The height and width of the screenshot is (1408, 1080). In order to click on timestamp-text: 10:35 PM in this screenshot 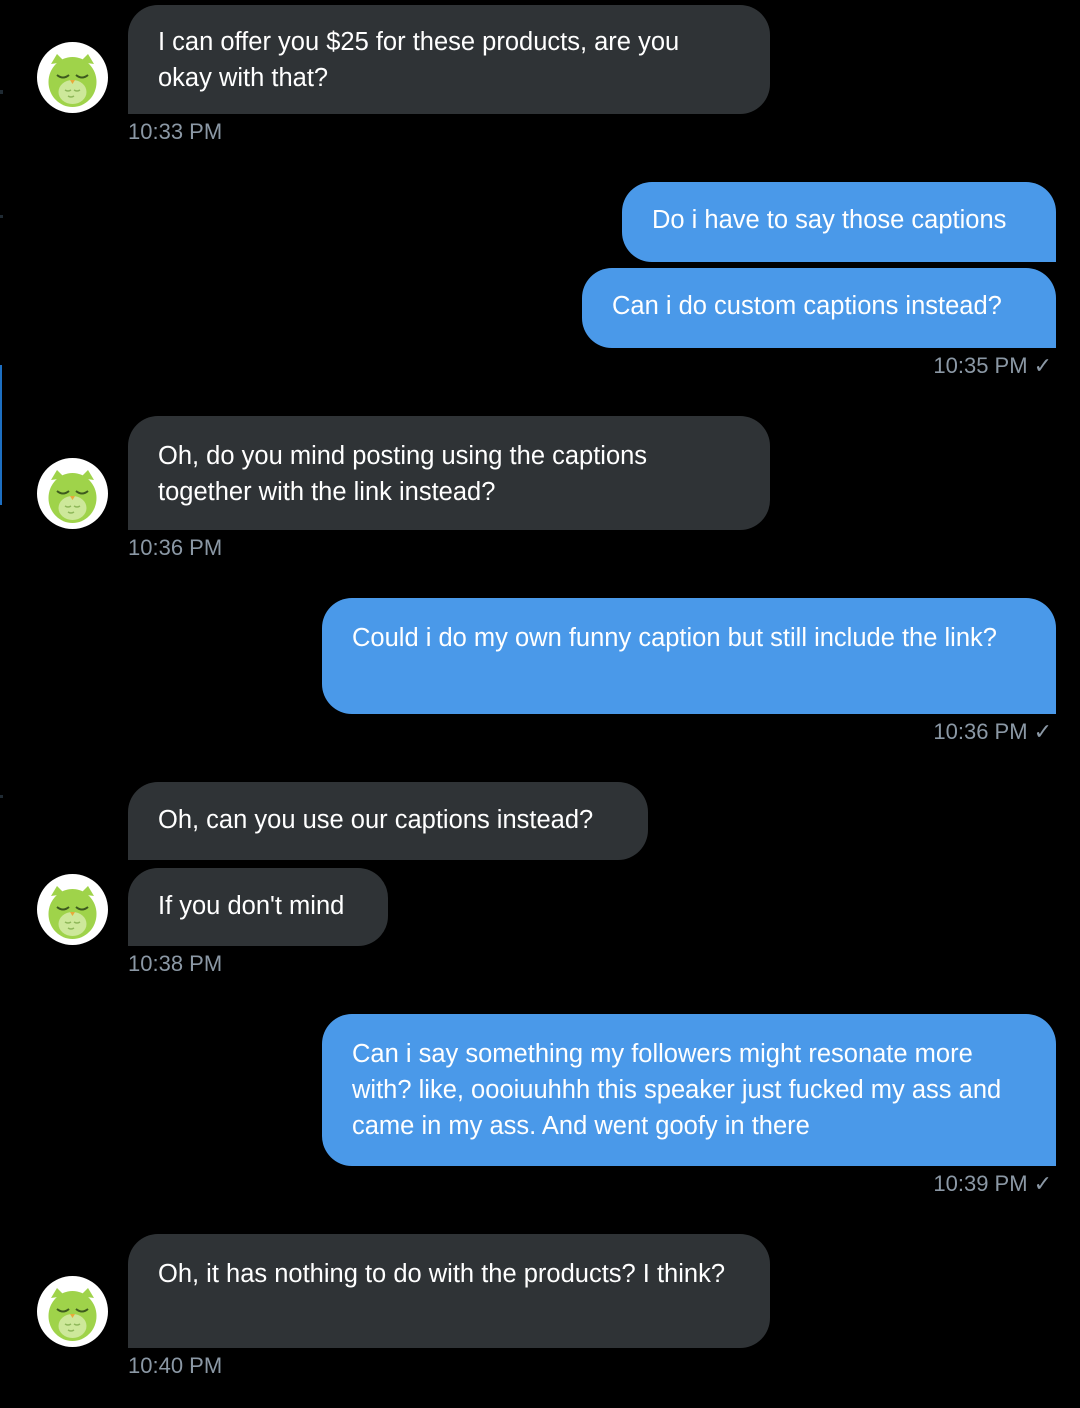, I will do `click(980, 365)`.